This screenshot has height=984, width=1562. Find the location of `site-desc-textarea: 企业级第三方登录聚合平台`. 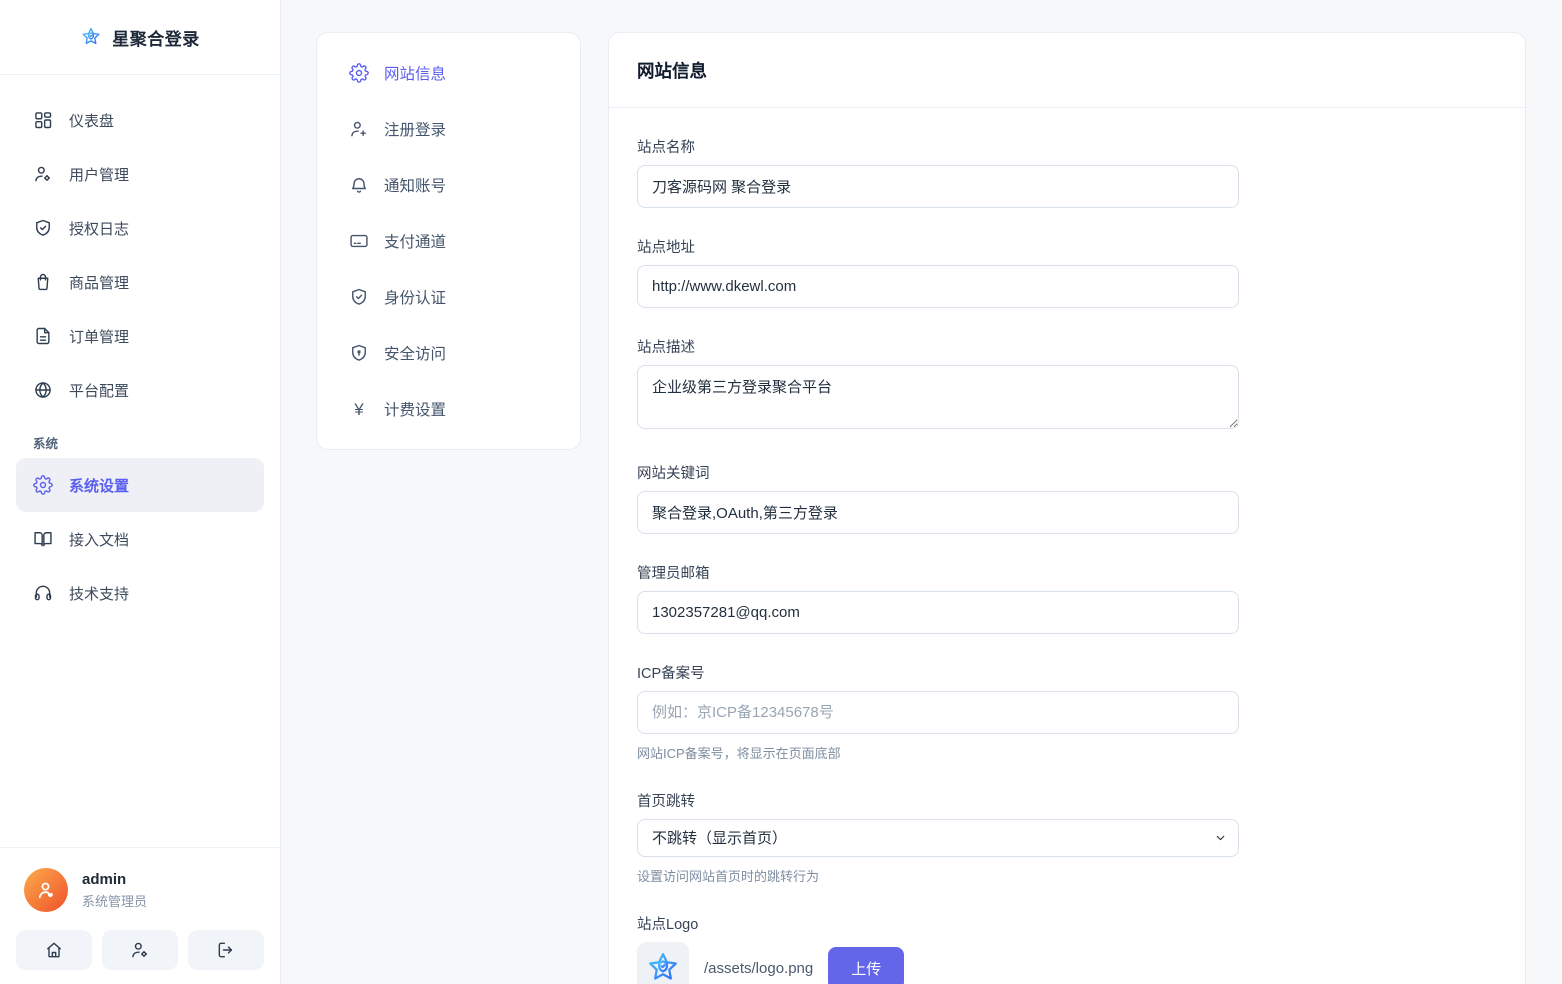

site-desc-textarea: 企业级第三方登录聚合平台 is located at coordinates (938, 397).